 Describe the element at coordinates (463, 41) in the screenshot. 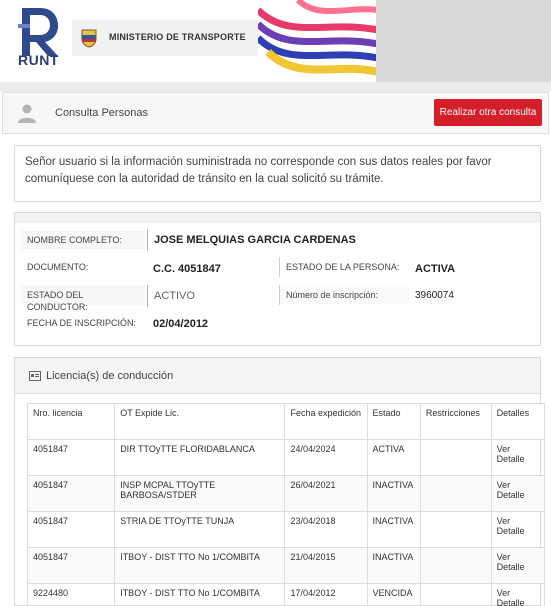

I see `header-gray-panel` at that location.